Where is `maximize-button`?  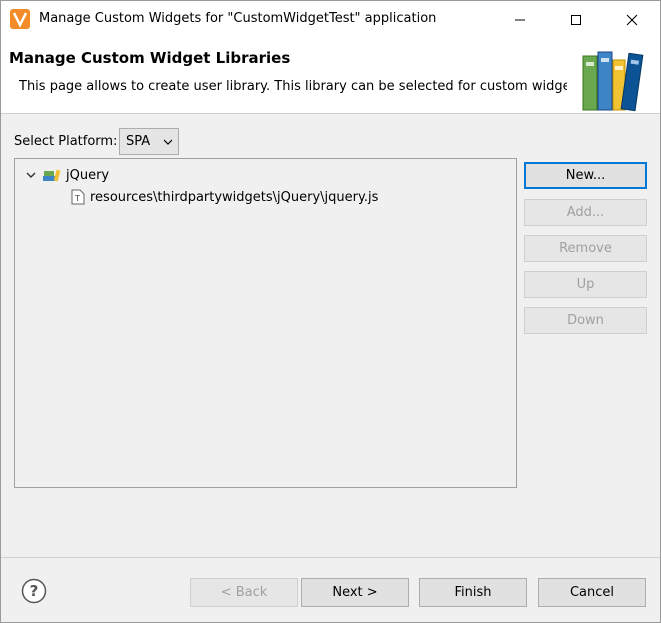 maximize-button is located at coordinates (576, 19).